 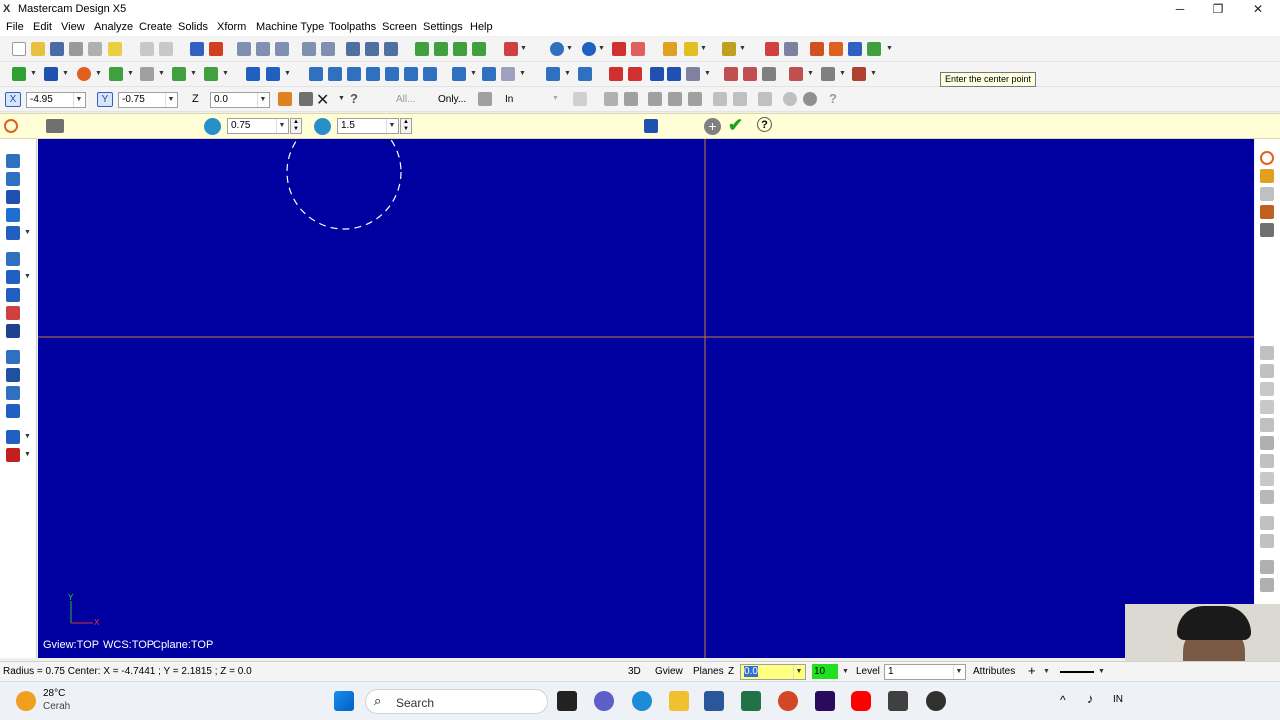 What do you see at coordinates (244, 49) in the screenshot?
I see `fit-icon` at bounding box center [244, 49].